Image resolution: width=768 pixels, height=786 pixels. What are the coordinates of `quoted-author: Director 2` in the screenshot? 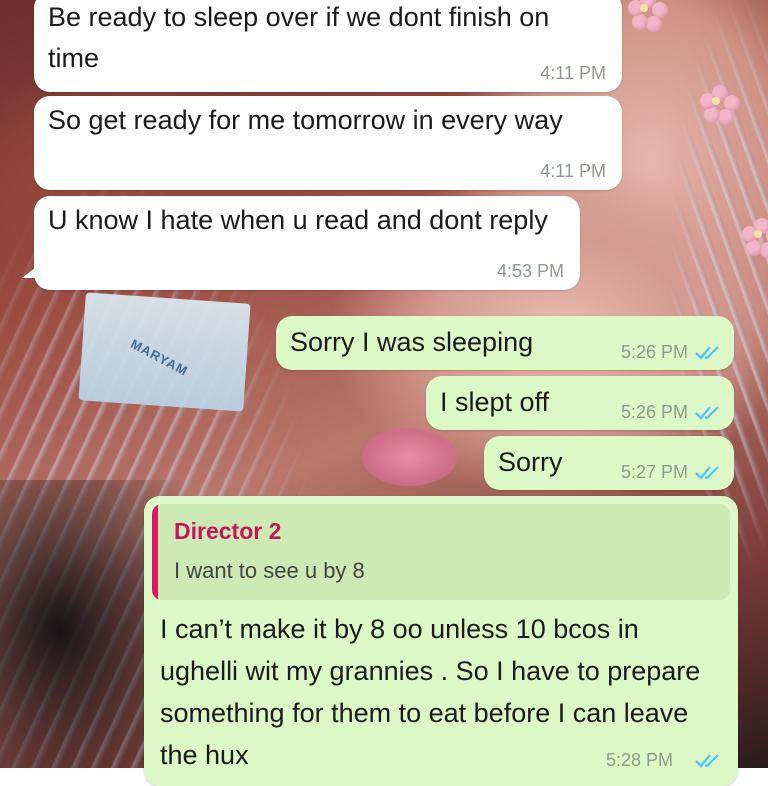 It's located at (228, 531).